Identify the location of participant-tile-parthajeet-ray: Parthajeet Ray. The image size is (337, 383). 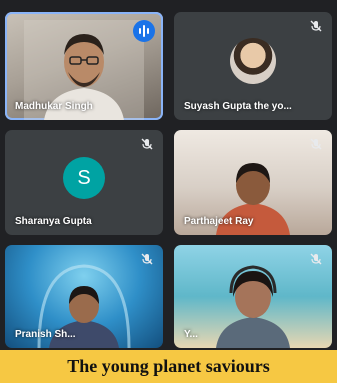
(253, 182).